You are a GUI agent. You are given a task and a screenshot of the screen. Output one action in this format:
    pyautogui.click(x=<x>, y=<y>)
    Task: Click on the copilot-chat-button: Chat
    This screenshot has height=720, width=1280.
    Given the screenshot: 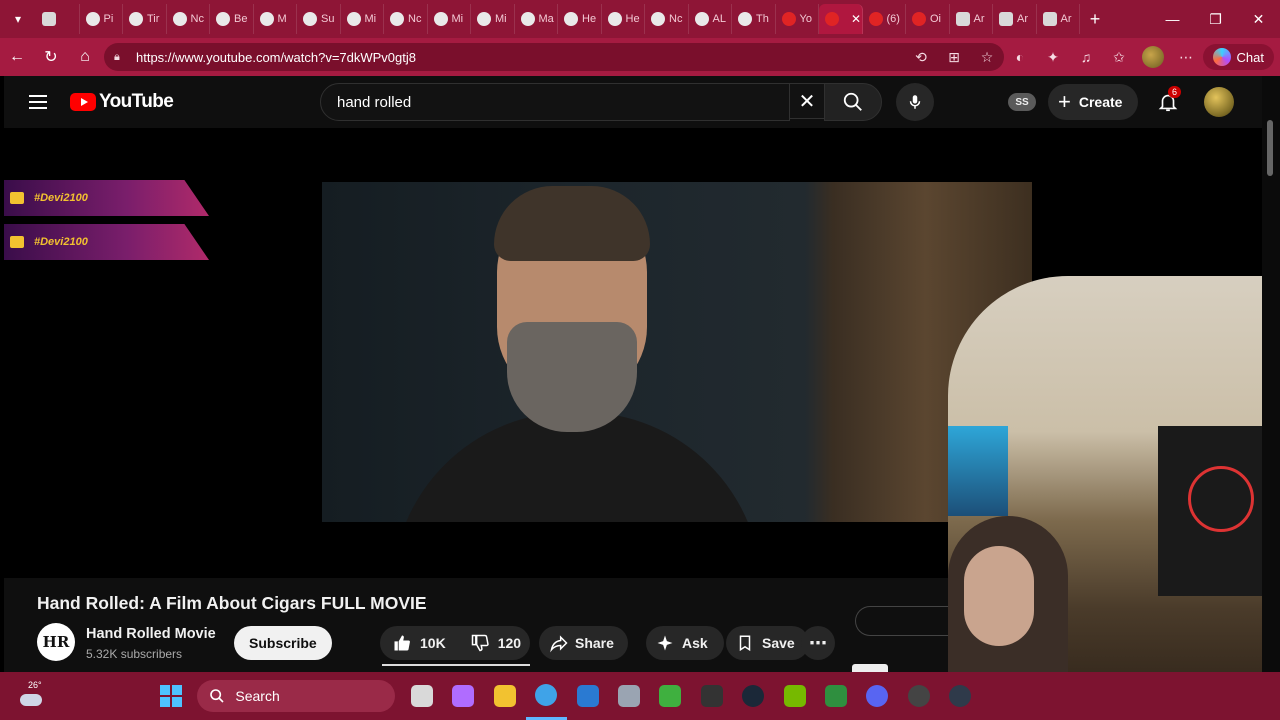 What is the action you would take?
    pyautogui.click(x=1238, y=57)
    